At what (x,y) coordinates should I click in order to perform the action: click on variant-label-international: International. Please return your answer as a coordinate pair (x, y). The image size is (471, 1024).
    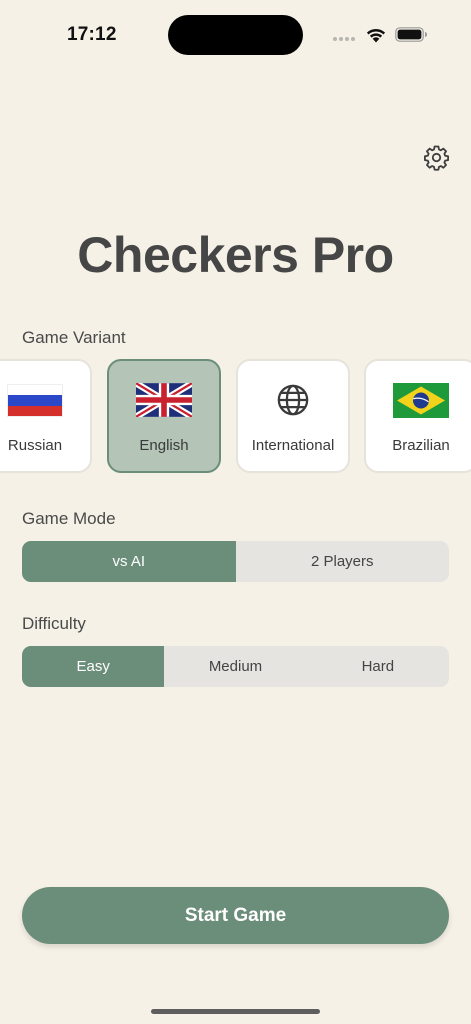
    Looking at the image, I should click on (293, 445).